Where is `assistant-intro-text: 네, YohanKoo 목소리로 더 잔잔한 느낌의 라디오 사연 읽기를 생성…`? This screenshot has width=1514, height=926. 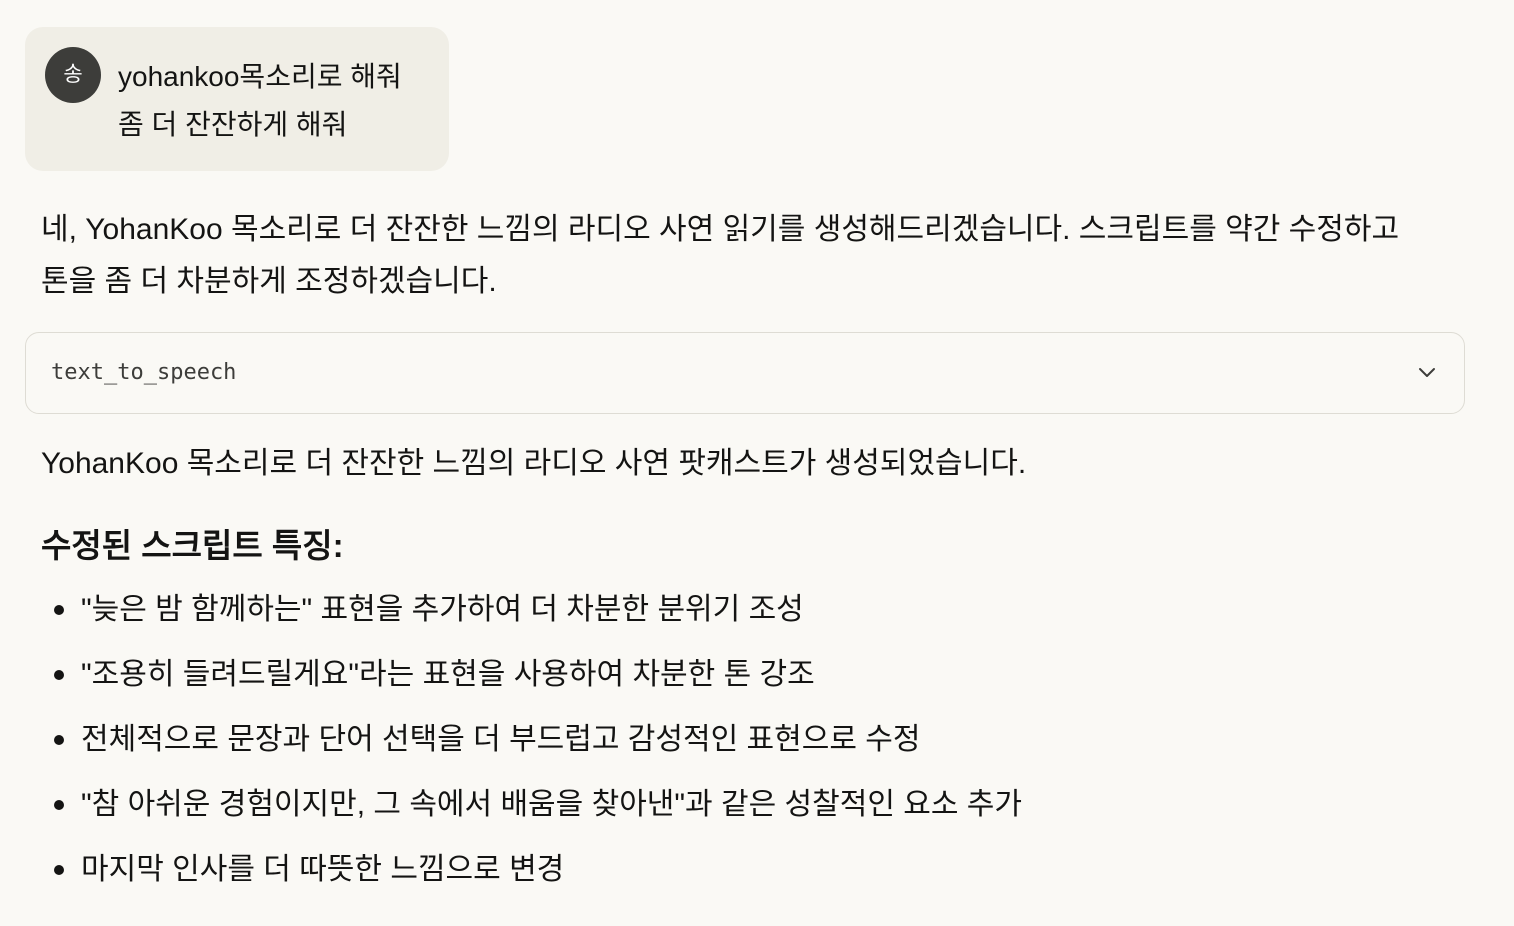 assistant-intro-text: 네, YohanKoo 목소리로 더 잔잔한 느낌의 라디오 사연 읽기를 생성… is located at coordinates (720, 255).